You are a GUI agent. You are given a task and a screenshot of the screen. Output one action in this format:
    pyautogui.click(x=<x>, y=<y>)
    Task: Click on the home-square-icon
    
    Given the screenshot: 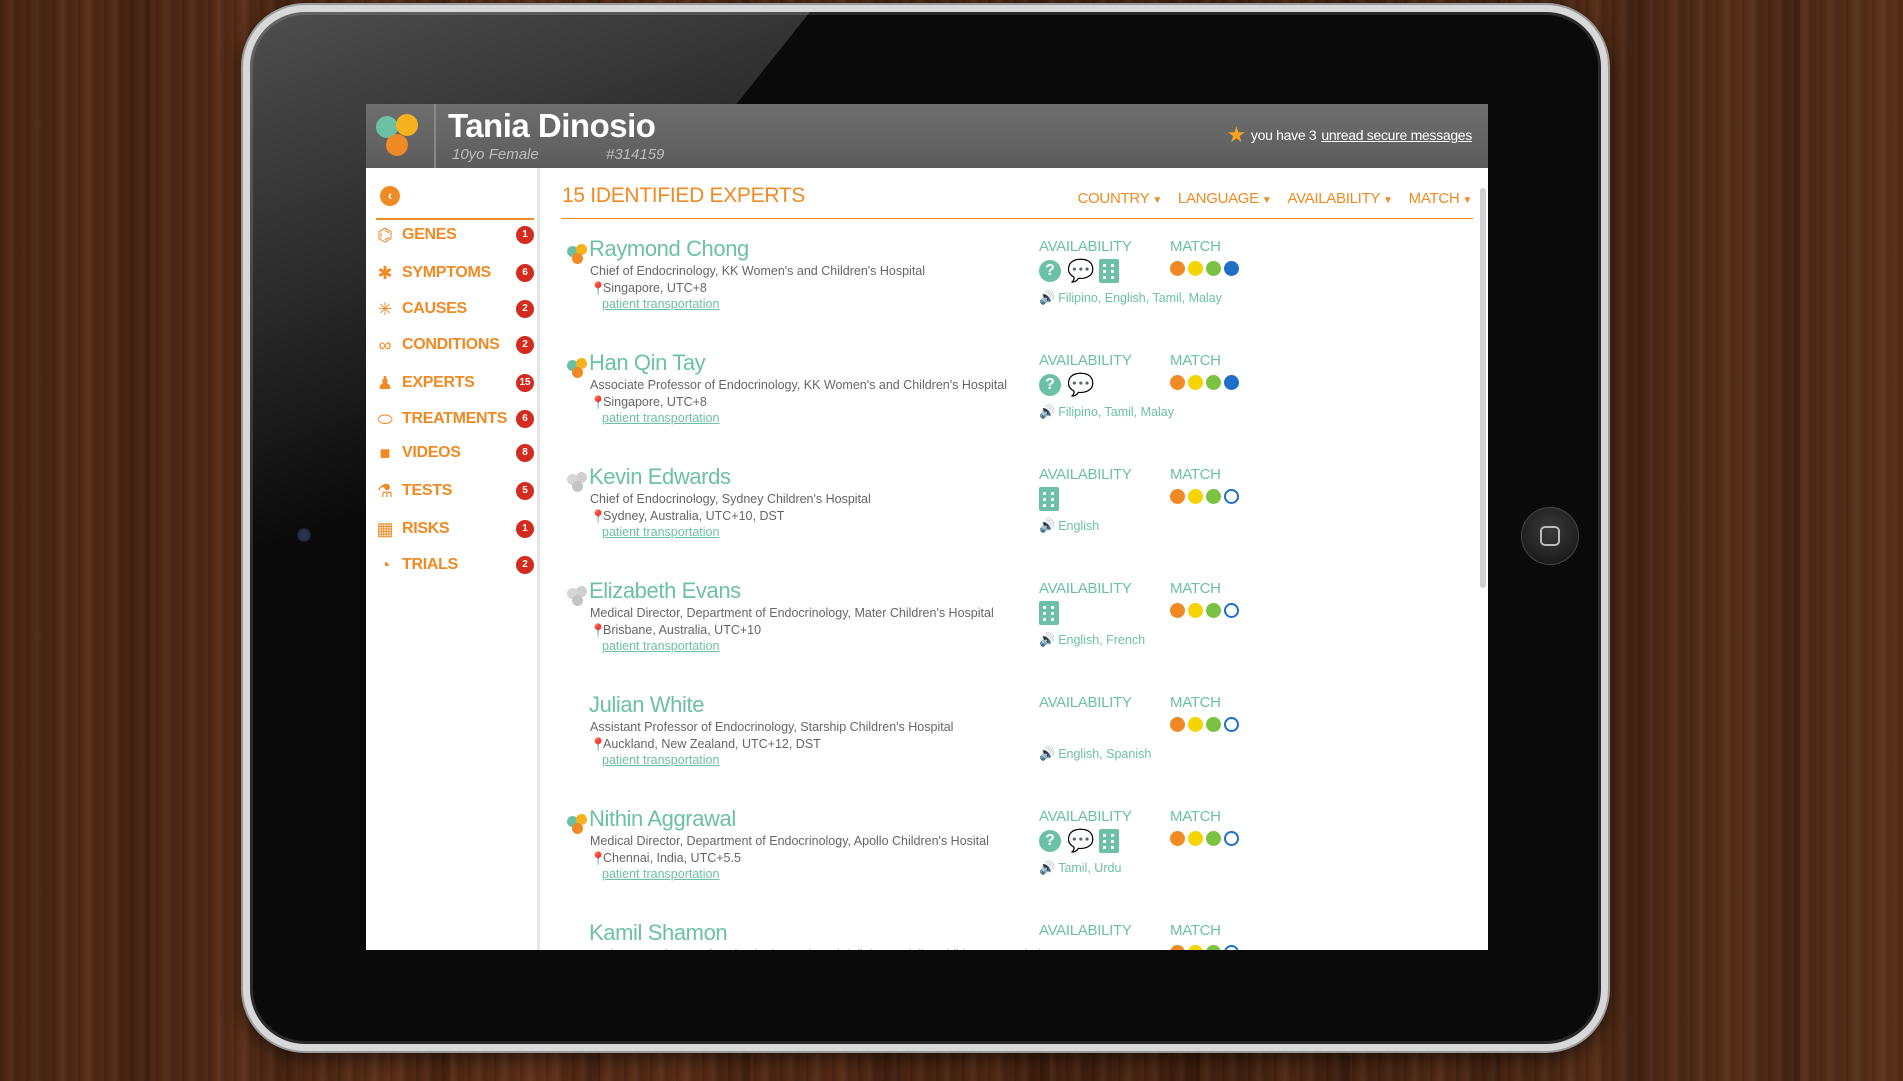 What is the action you would take?
    pyautogui.click(x=1550, y=536)
    